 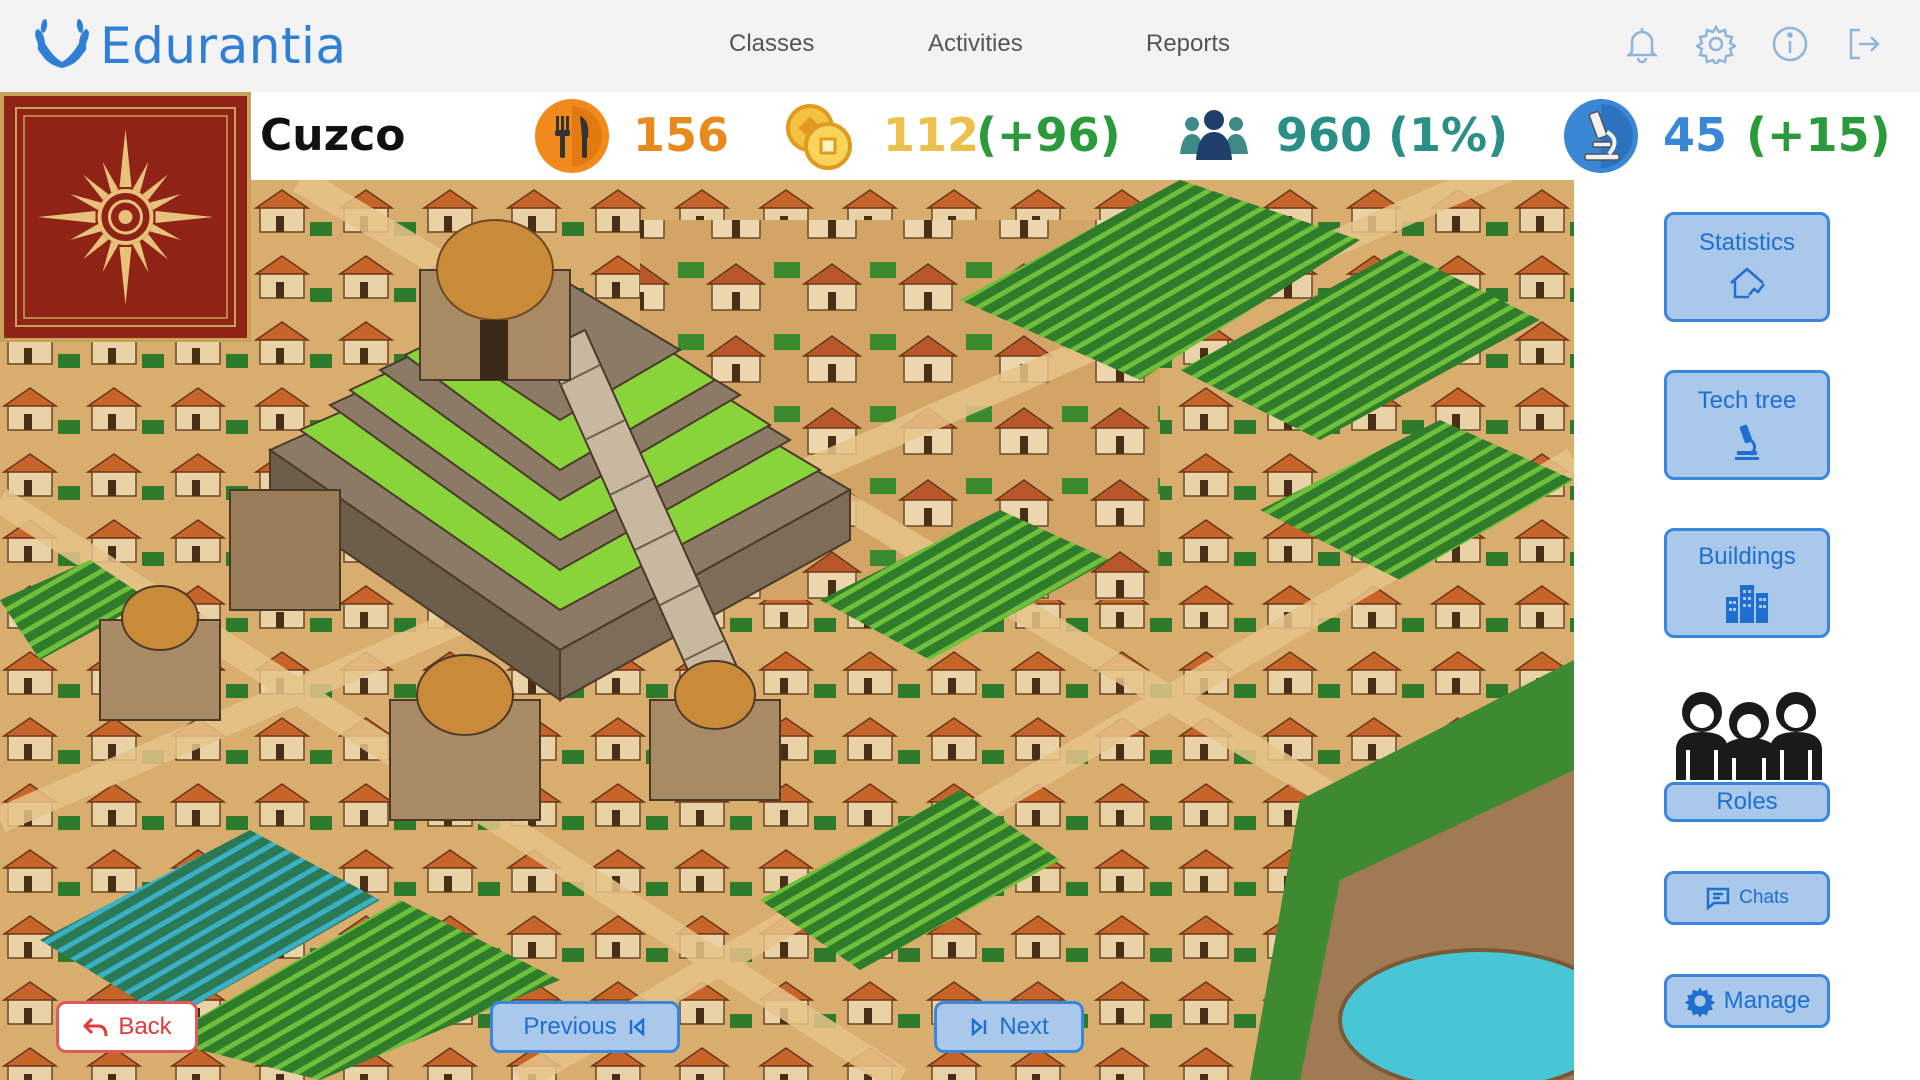 What do you see at coordinates (1747, 583) in the screenshot?
I see `buildings-button: Buildings` at bounding box center [1747, 583].